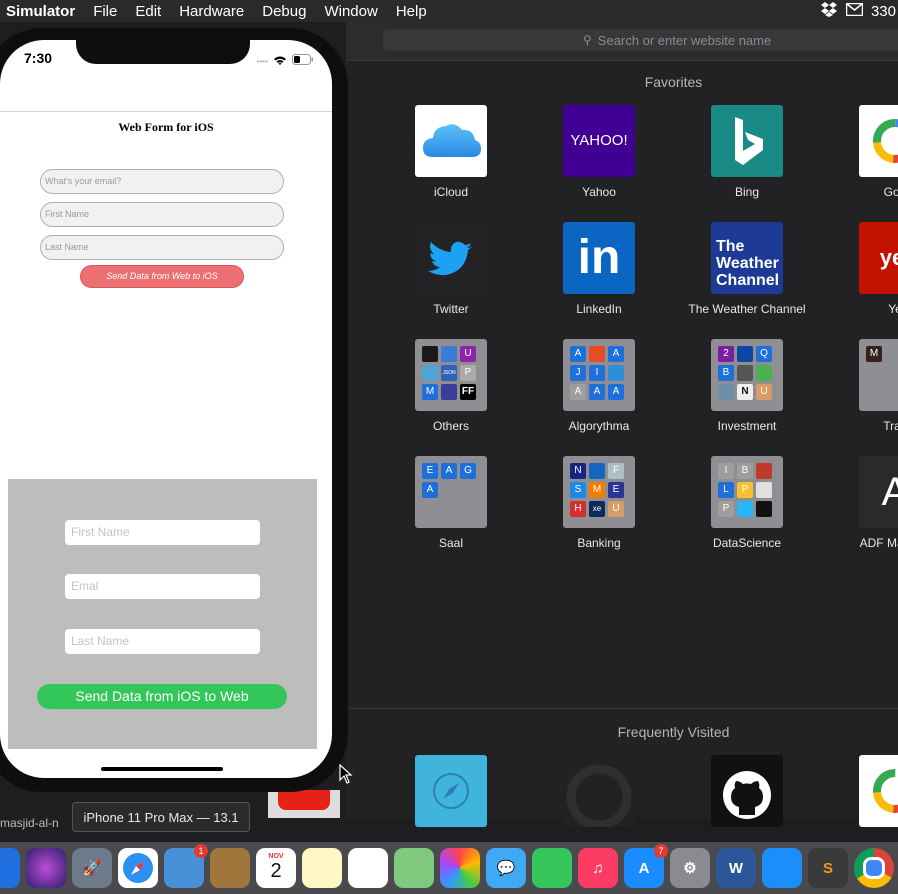 This screenshot has height=894, width=898. I want to click on favorite-label: Investment, so click(747, 426).